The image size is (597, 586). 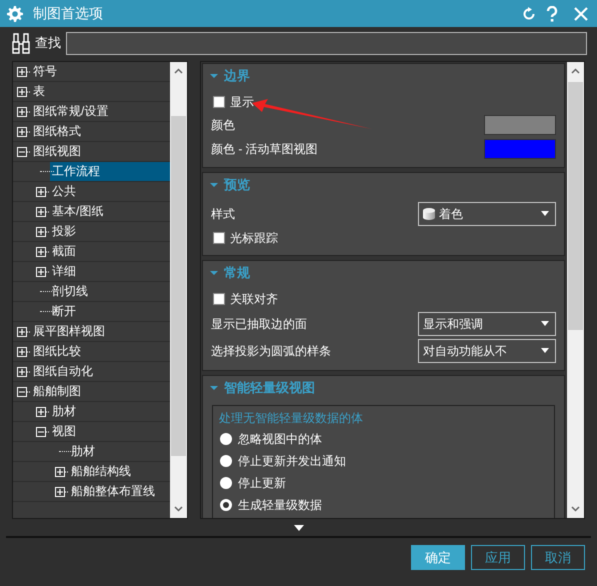 What do you see at coordinates (487, 214) in the screenshot?
I see `dropdown: 着色` at bounding box center [487, 214].